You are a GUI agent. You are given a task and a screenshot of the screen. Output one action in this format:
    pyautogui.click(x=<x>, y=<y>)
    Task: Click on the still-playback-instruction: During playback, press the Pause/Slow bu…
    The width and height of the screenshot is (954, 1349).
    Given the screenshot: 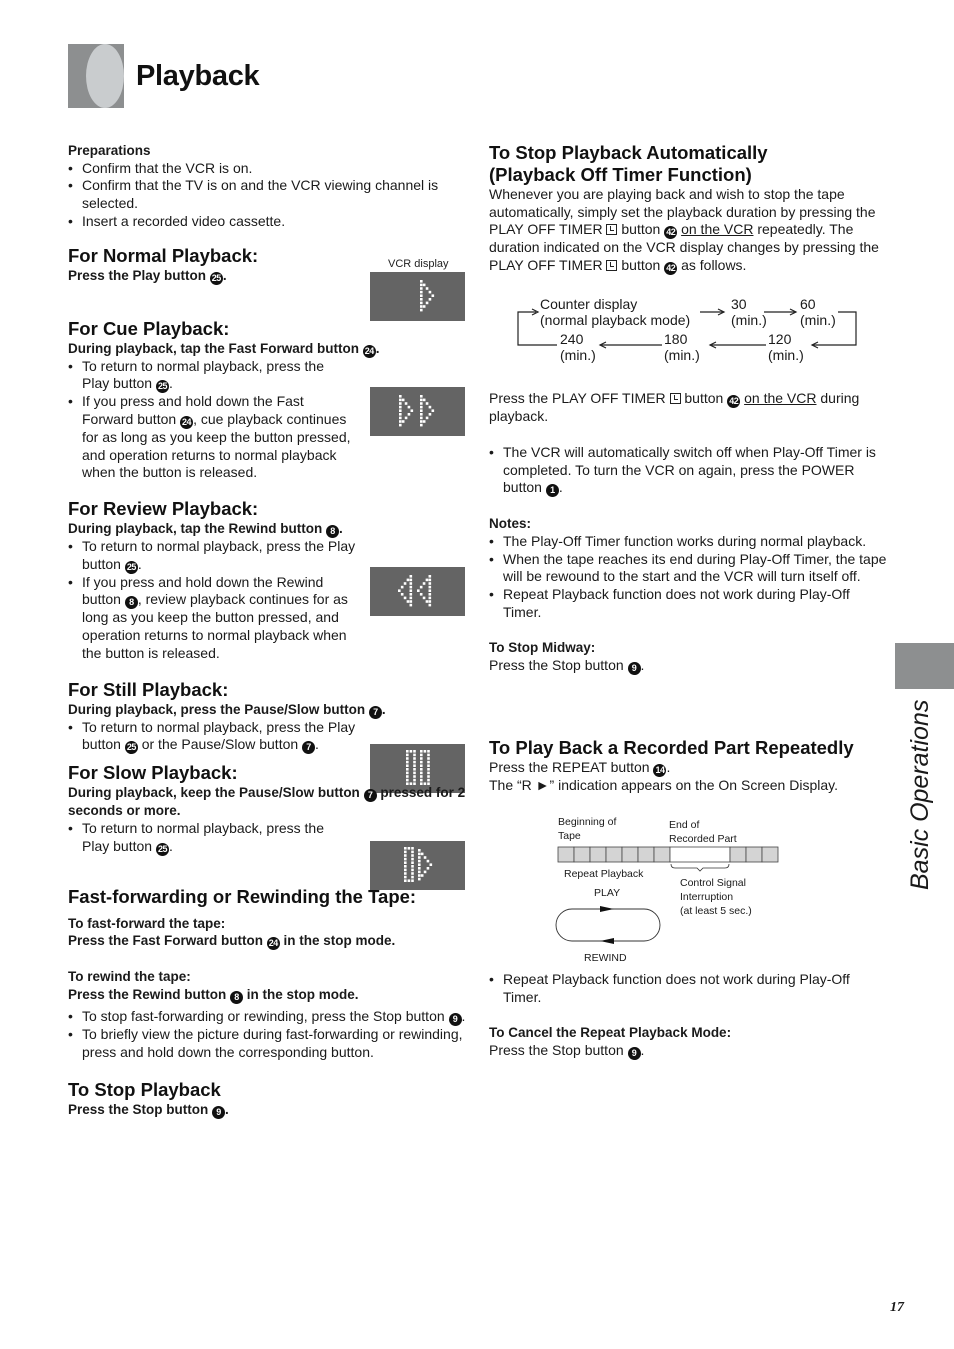 What is the action you would take?
    pyautogui.click(x=227, y=710)
    